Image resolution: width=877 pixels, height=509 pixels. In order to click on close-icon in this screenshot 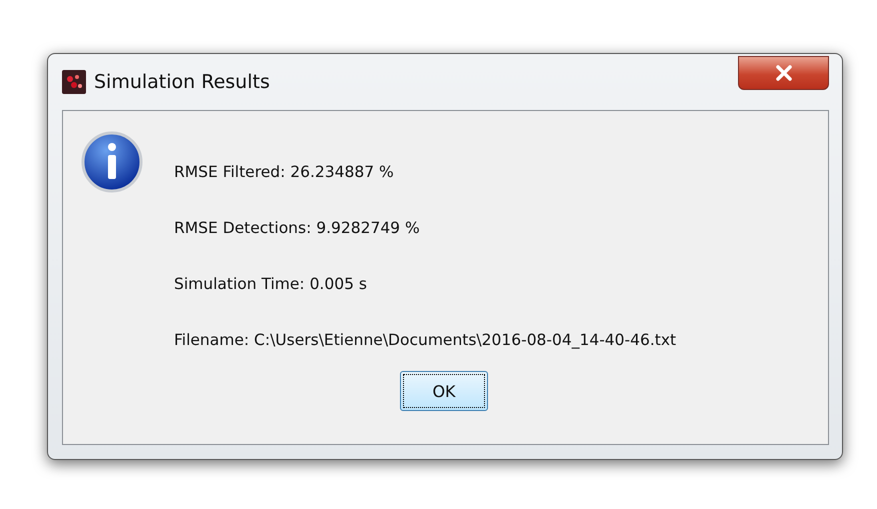, I will do `click(783, 73)`.